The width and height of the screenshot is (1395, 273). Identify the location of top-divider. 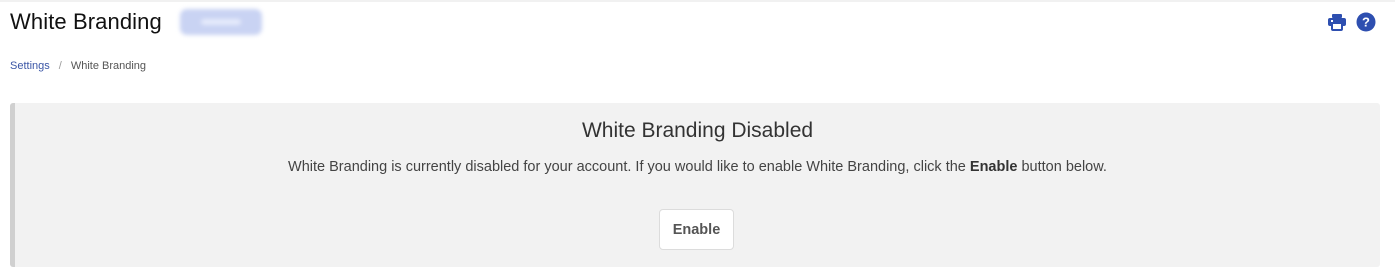
(697, 1).